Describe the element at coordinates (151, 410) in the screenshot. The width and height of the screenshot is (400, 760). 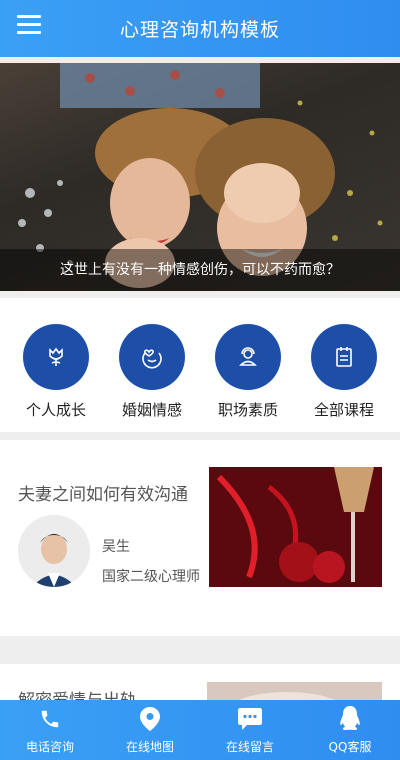
I see `category-label: 婚姻情感` at that location.